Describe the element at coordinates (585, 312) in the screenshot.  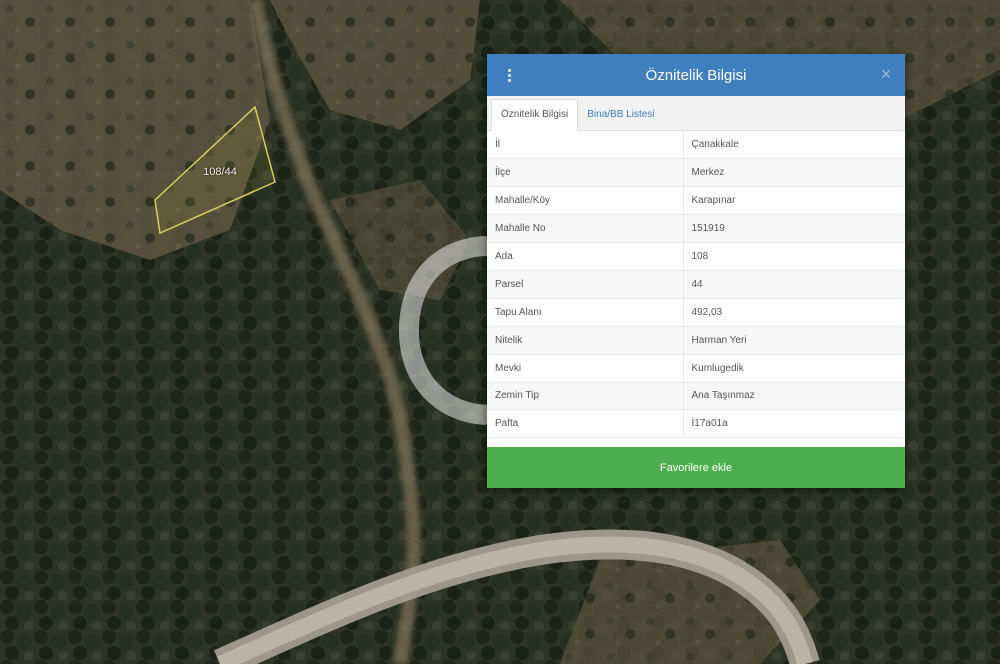
I see `row-key: Tapu Alanı` at that location.